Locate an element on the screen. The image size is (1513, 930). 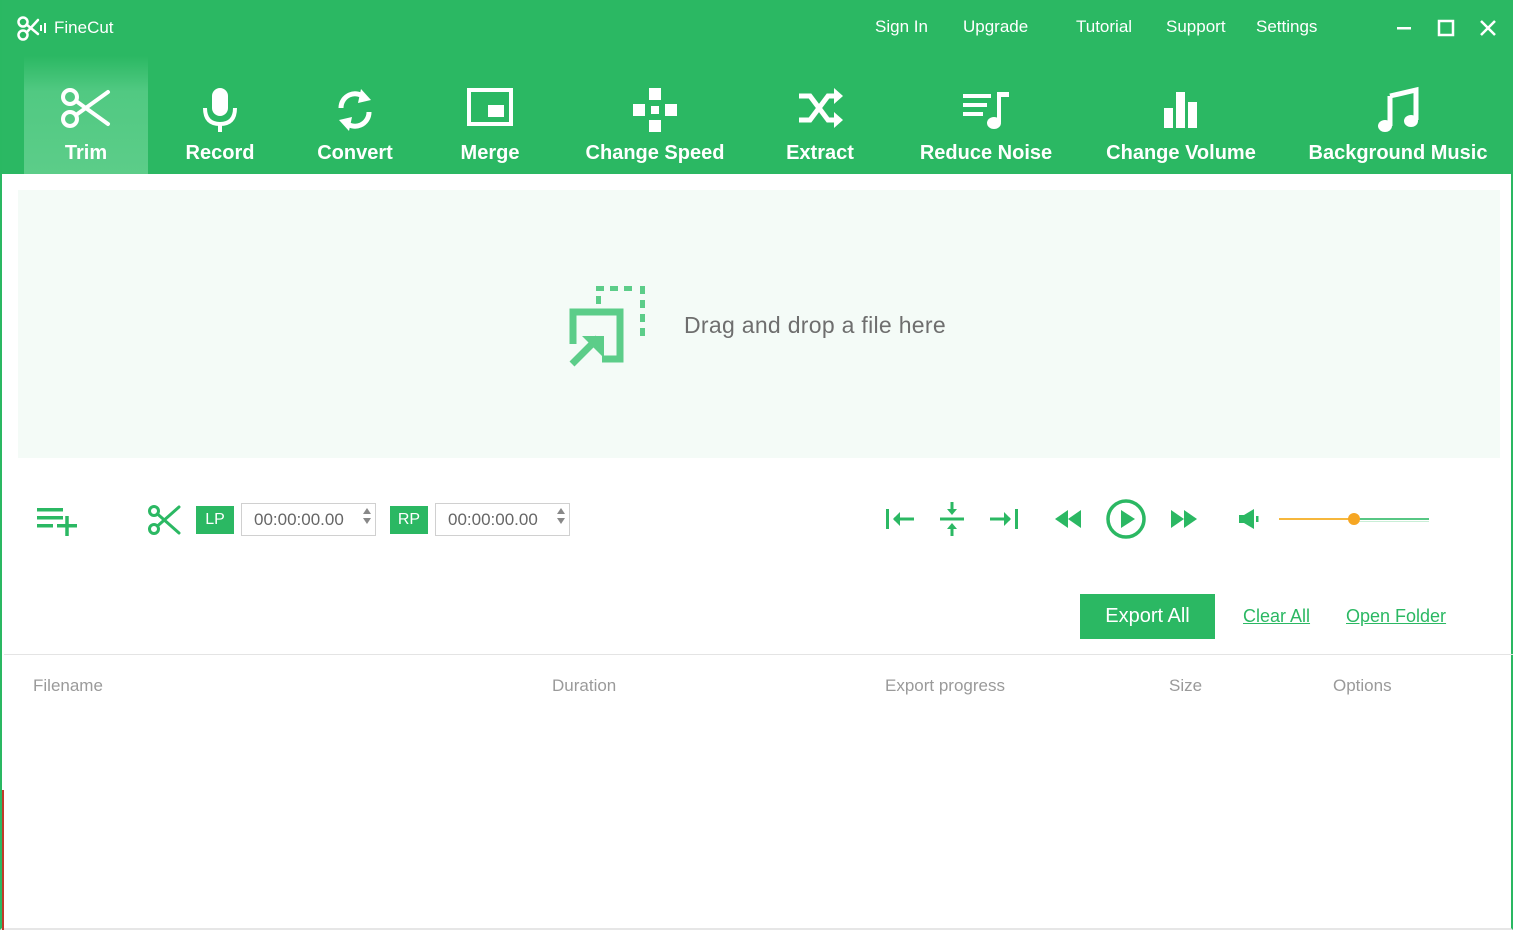
lp-time-input: 00:00:00.00 is located at coordinates (308, 519).